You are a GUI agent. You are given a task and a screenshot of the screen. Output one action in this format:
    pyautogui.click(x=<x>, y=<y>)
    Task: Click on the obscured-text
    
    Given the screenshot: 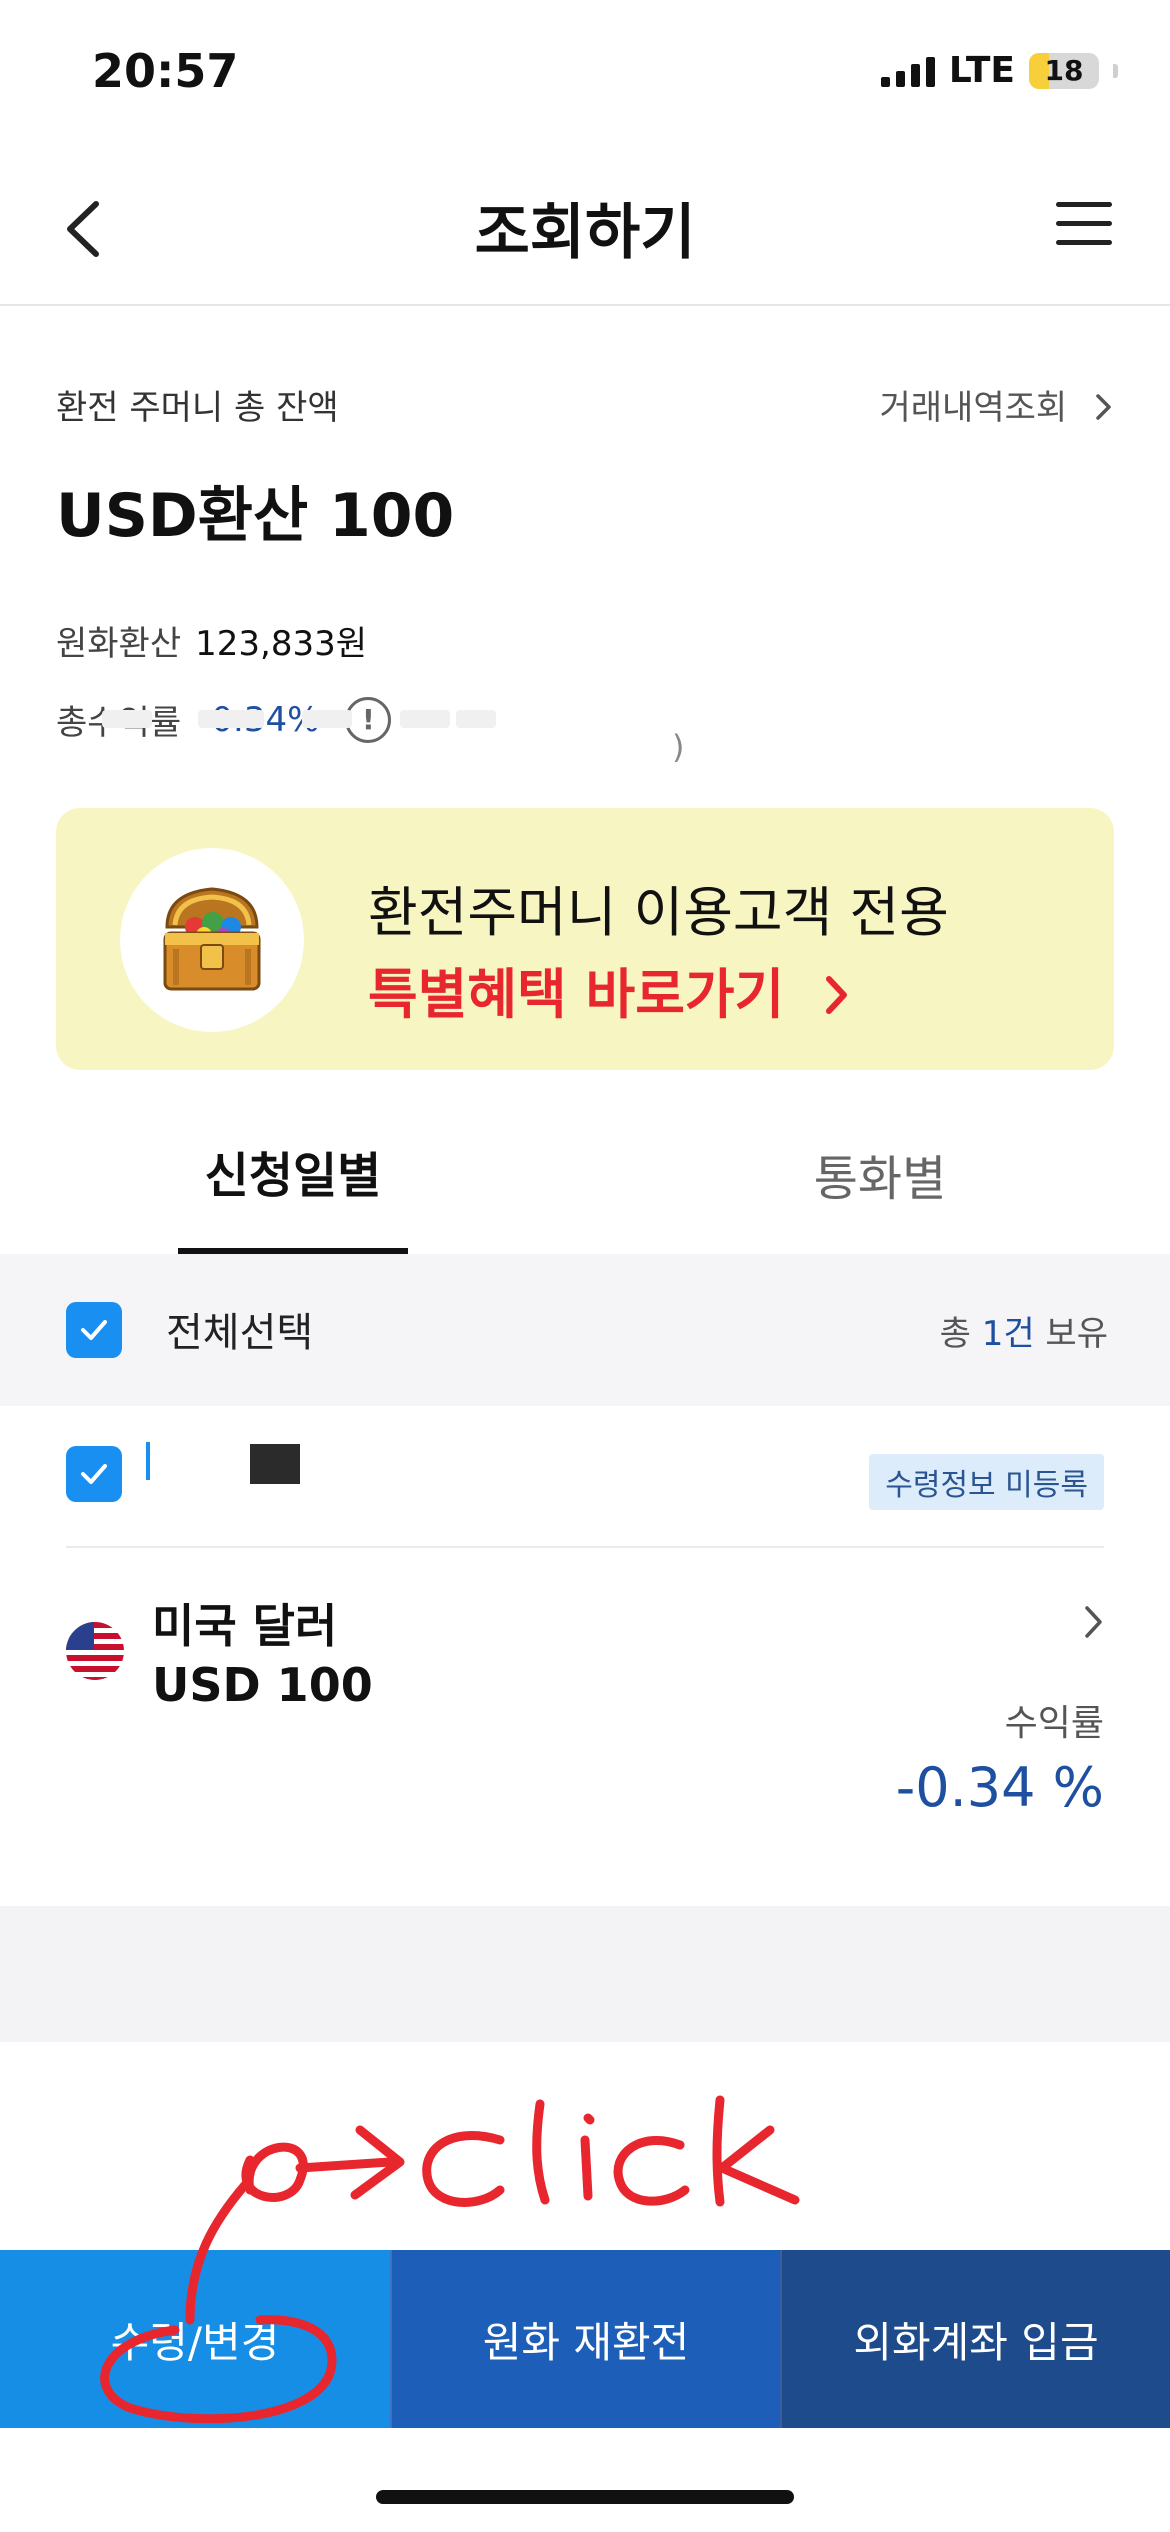 What is the action you would take?
    pyautogui.click(x=456, y=719)
    